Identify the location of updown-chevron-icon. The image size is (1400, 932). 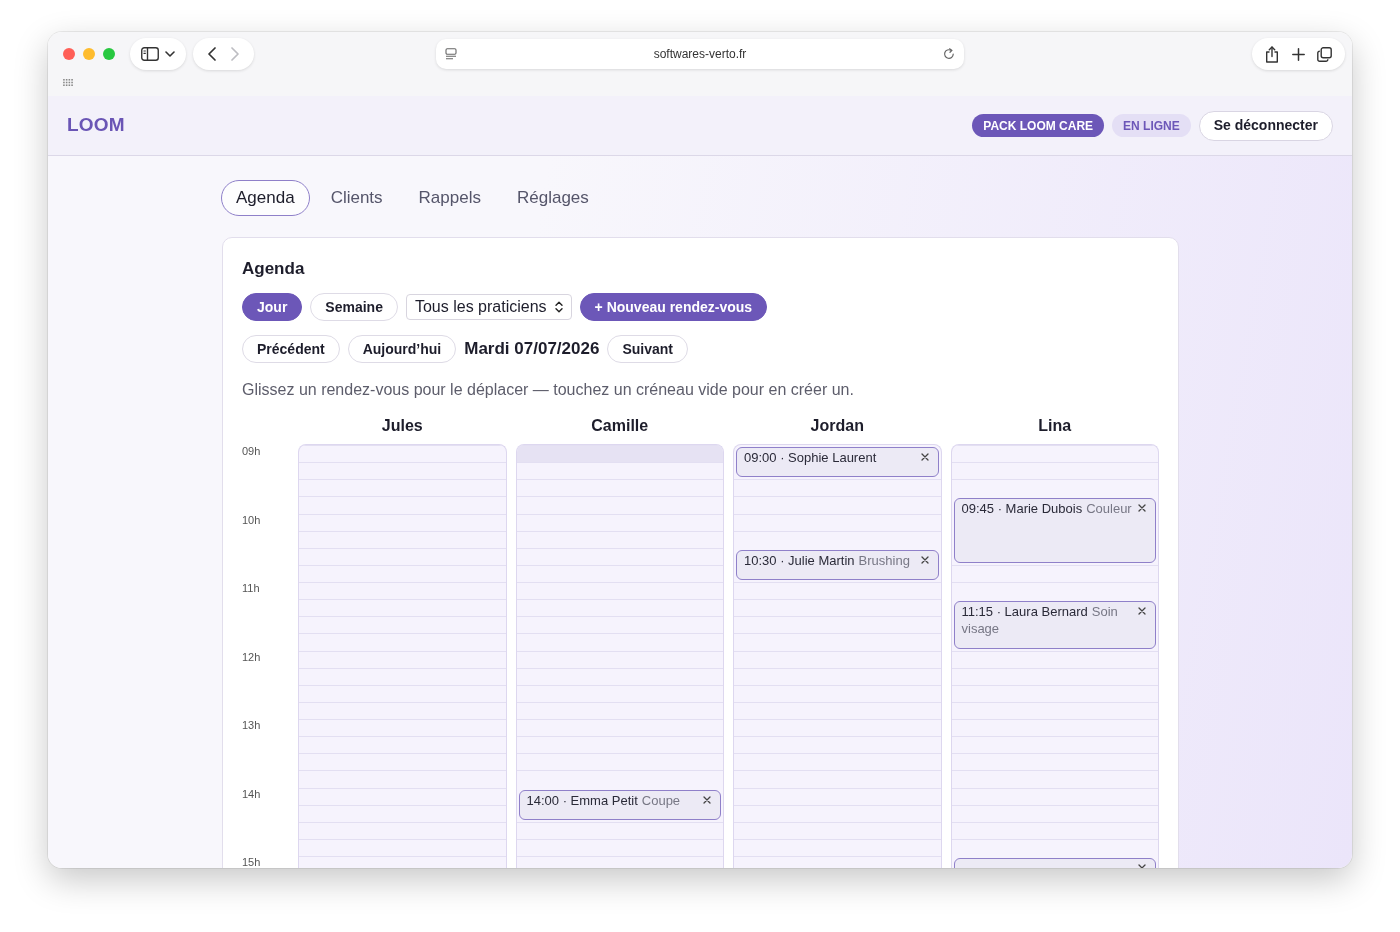
(558, 307).